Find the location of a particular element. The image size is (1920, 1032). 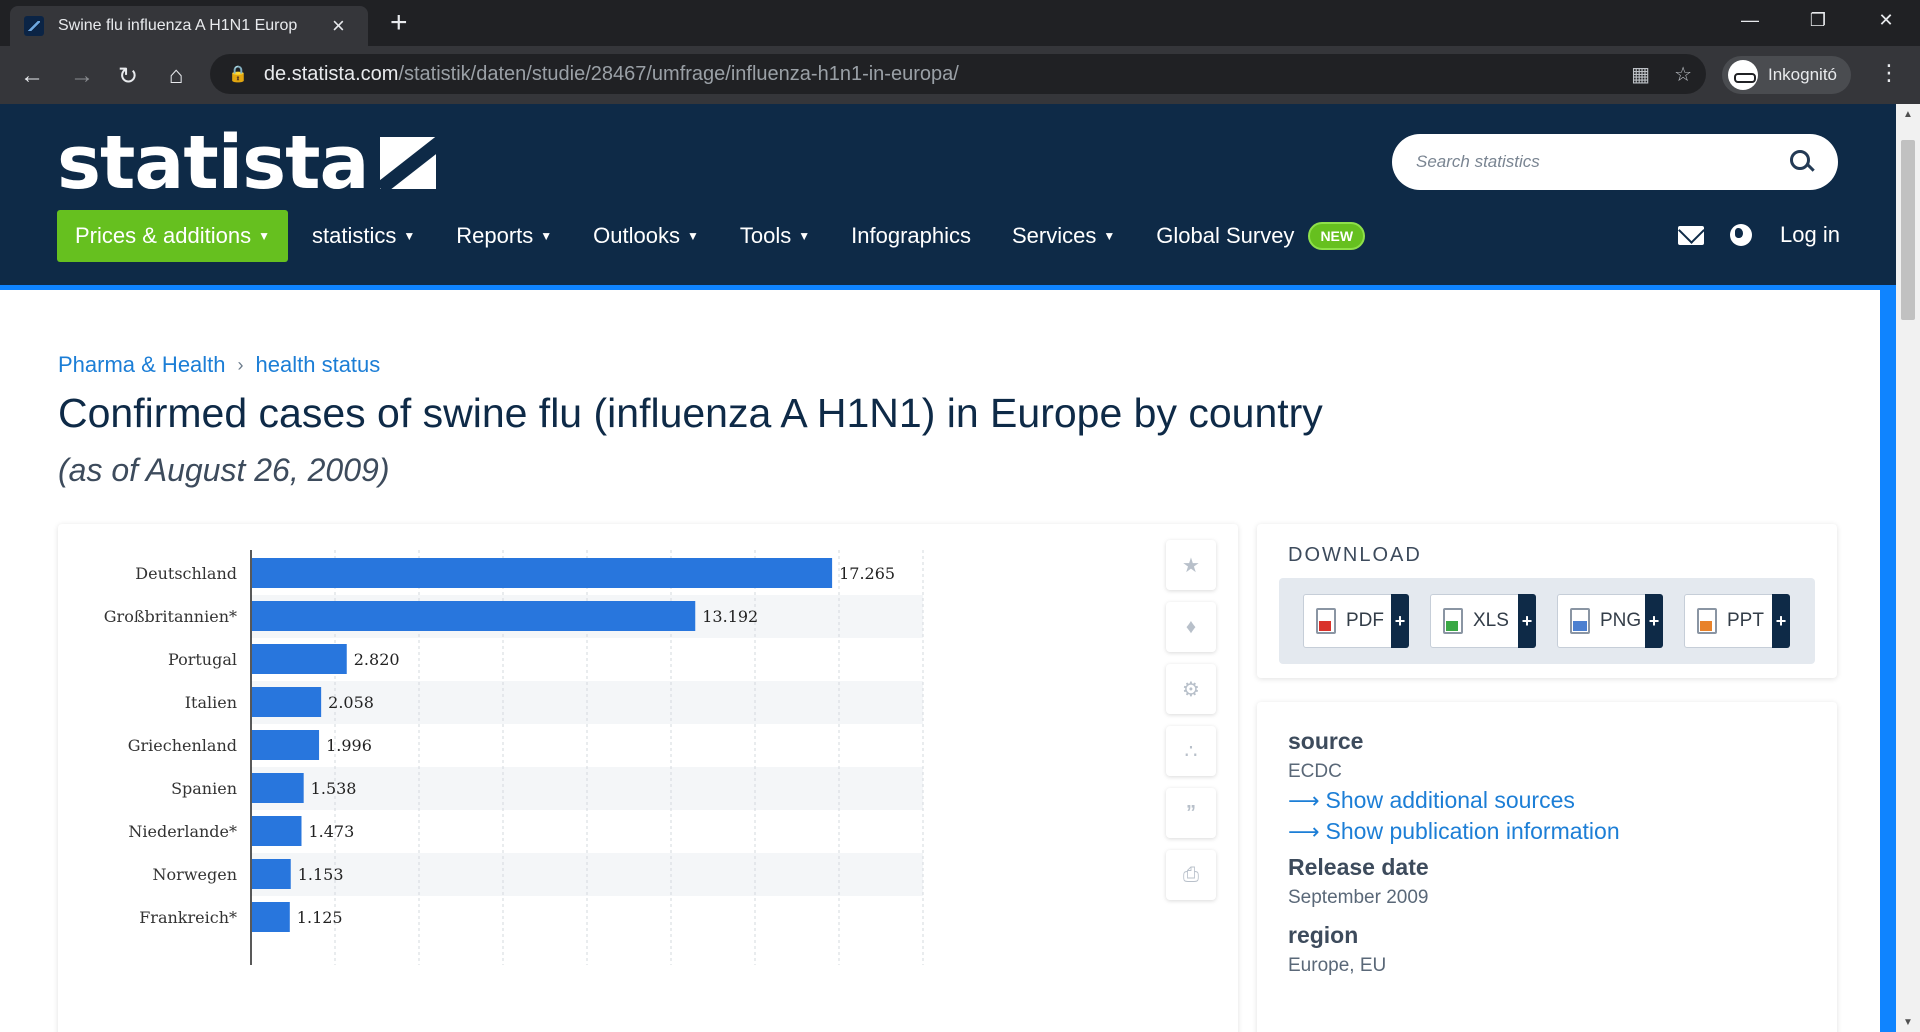

window-controls: — ❐ ✕ is located at coordinates (1818, 20).